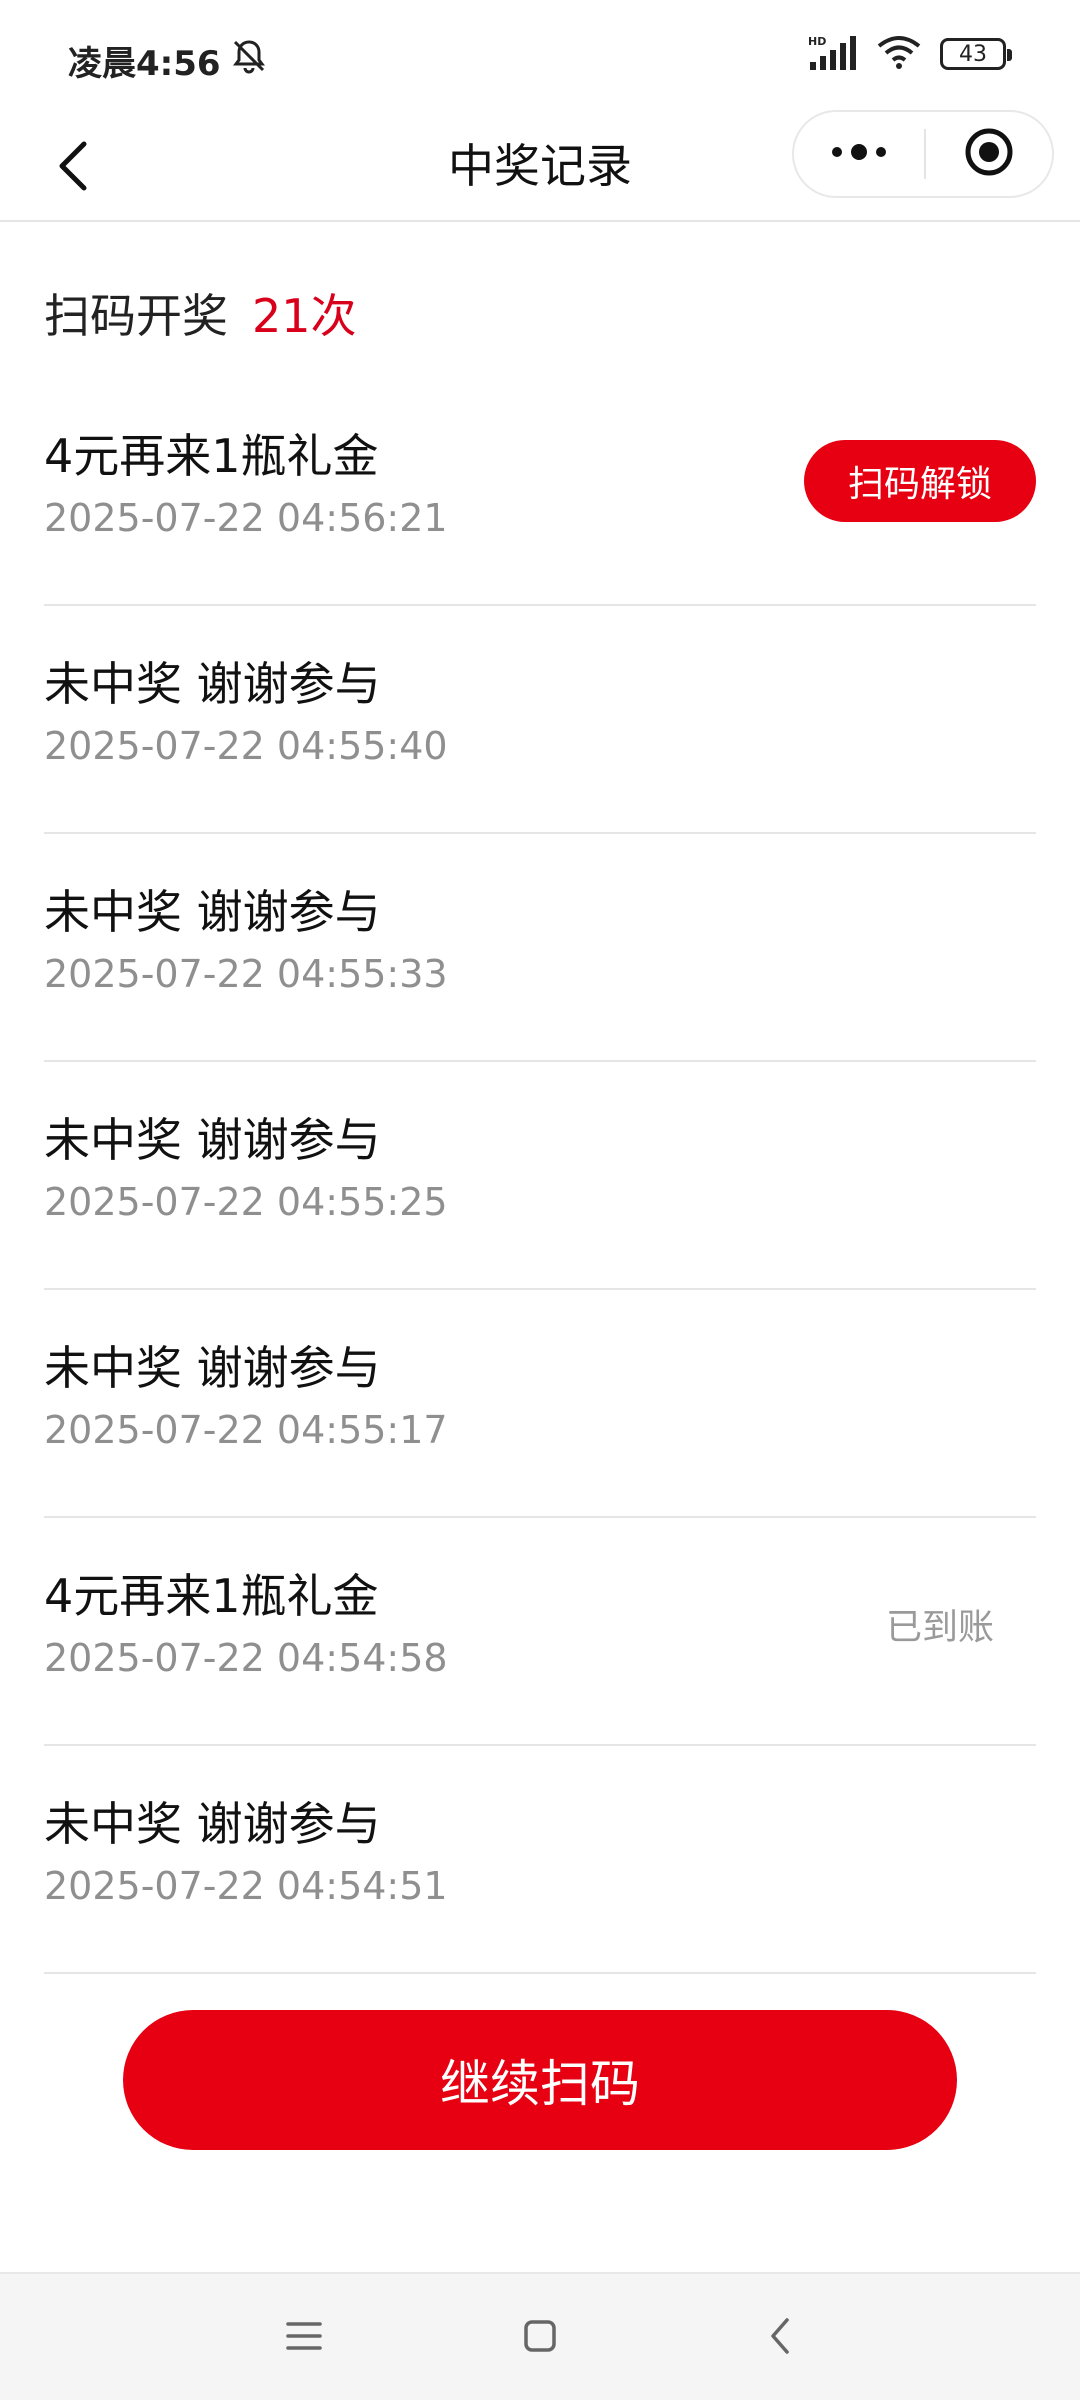  I want to click on wifi-icon, so click(899, 54).